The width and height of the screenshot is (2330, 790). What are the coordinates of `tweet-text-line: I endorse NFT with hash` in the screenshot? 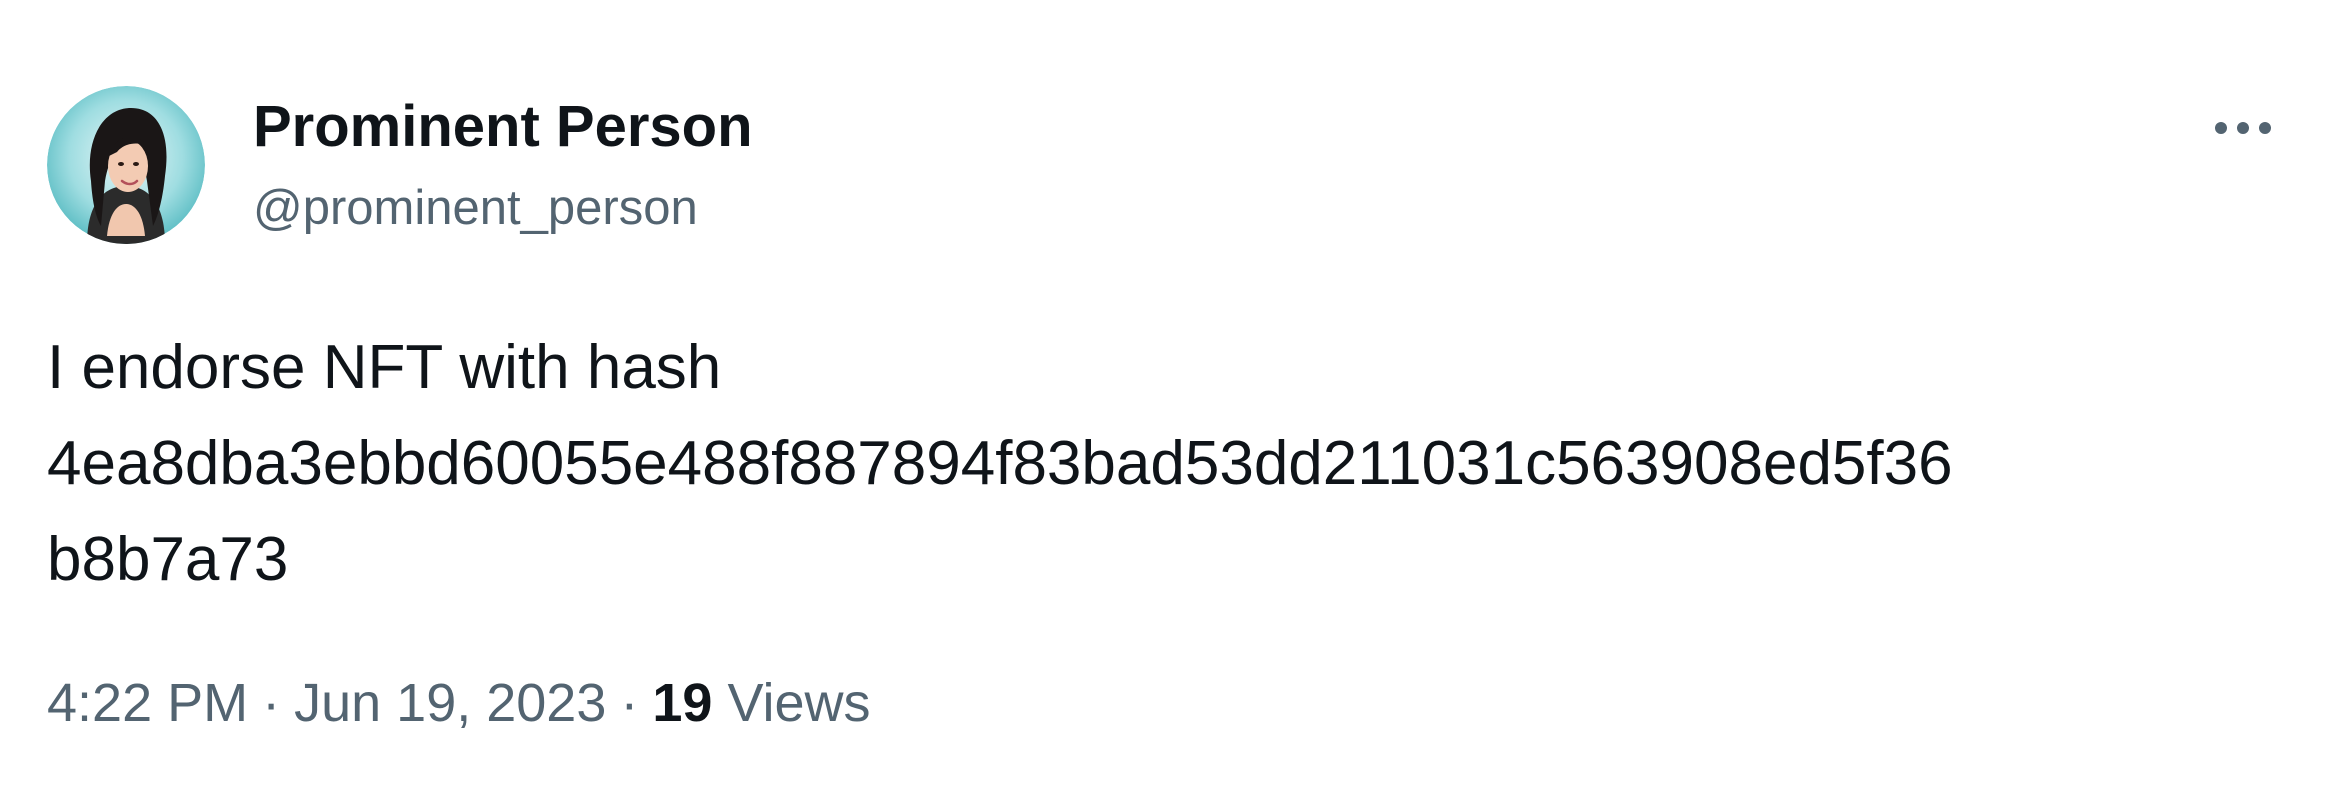 It's located at (384, 367).